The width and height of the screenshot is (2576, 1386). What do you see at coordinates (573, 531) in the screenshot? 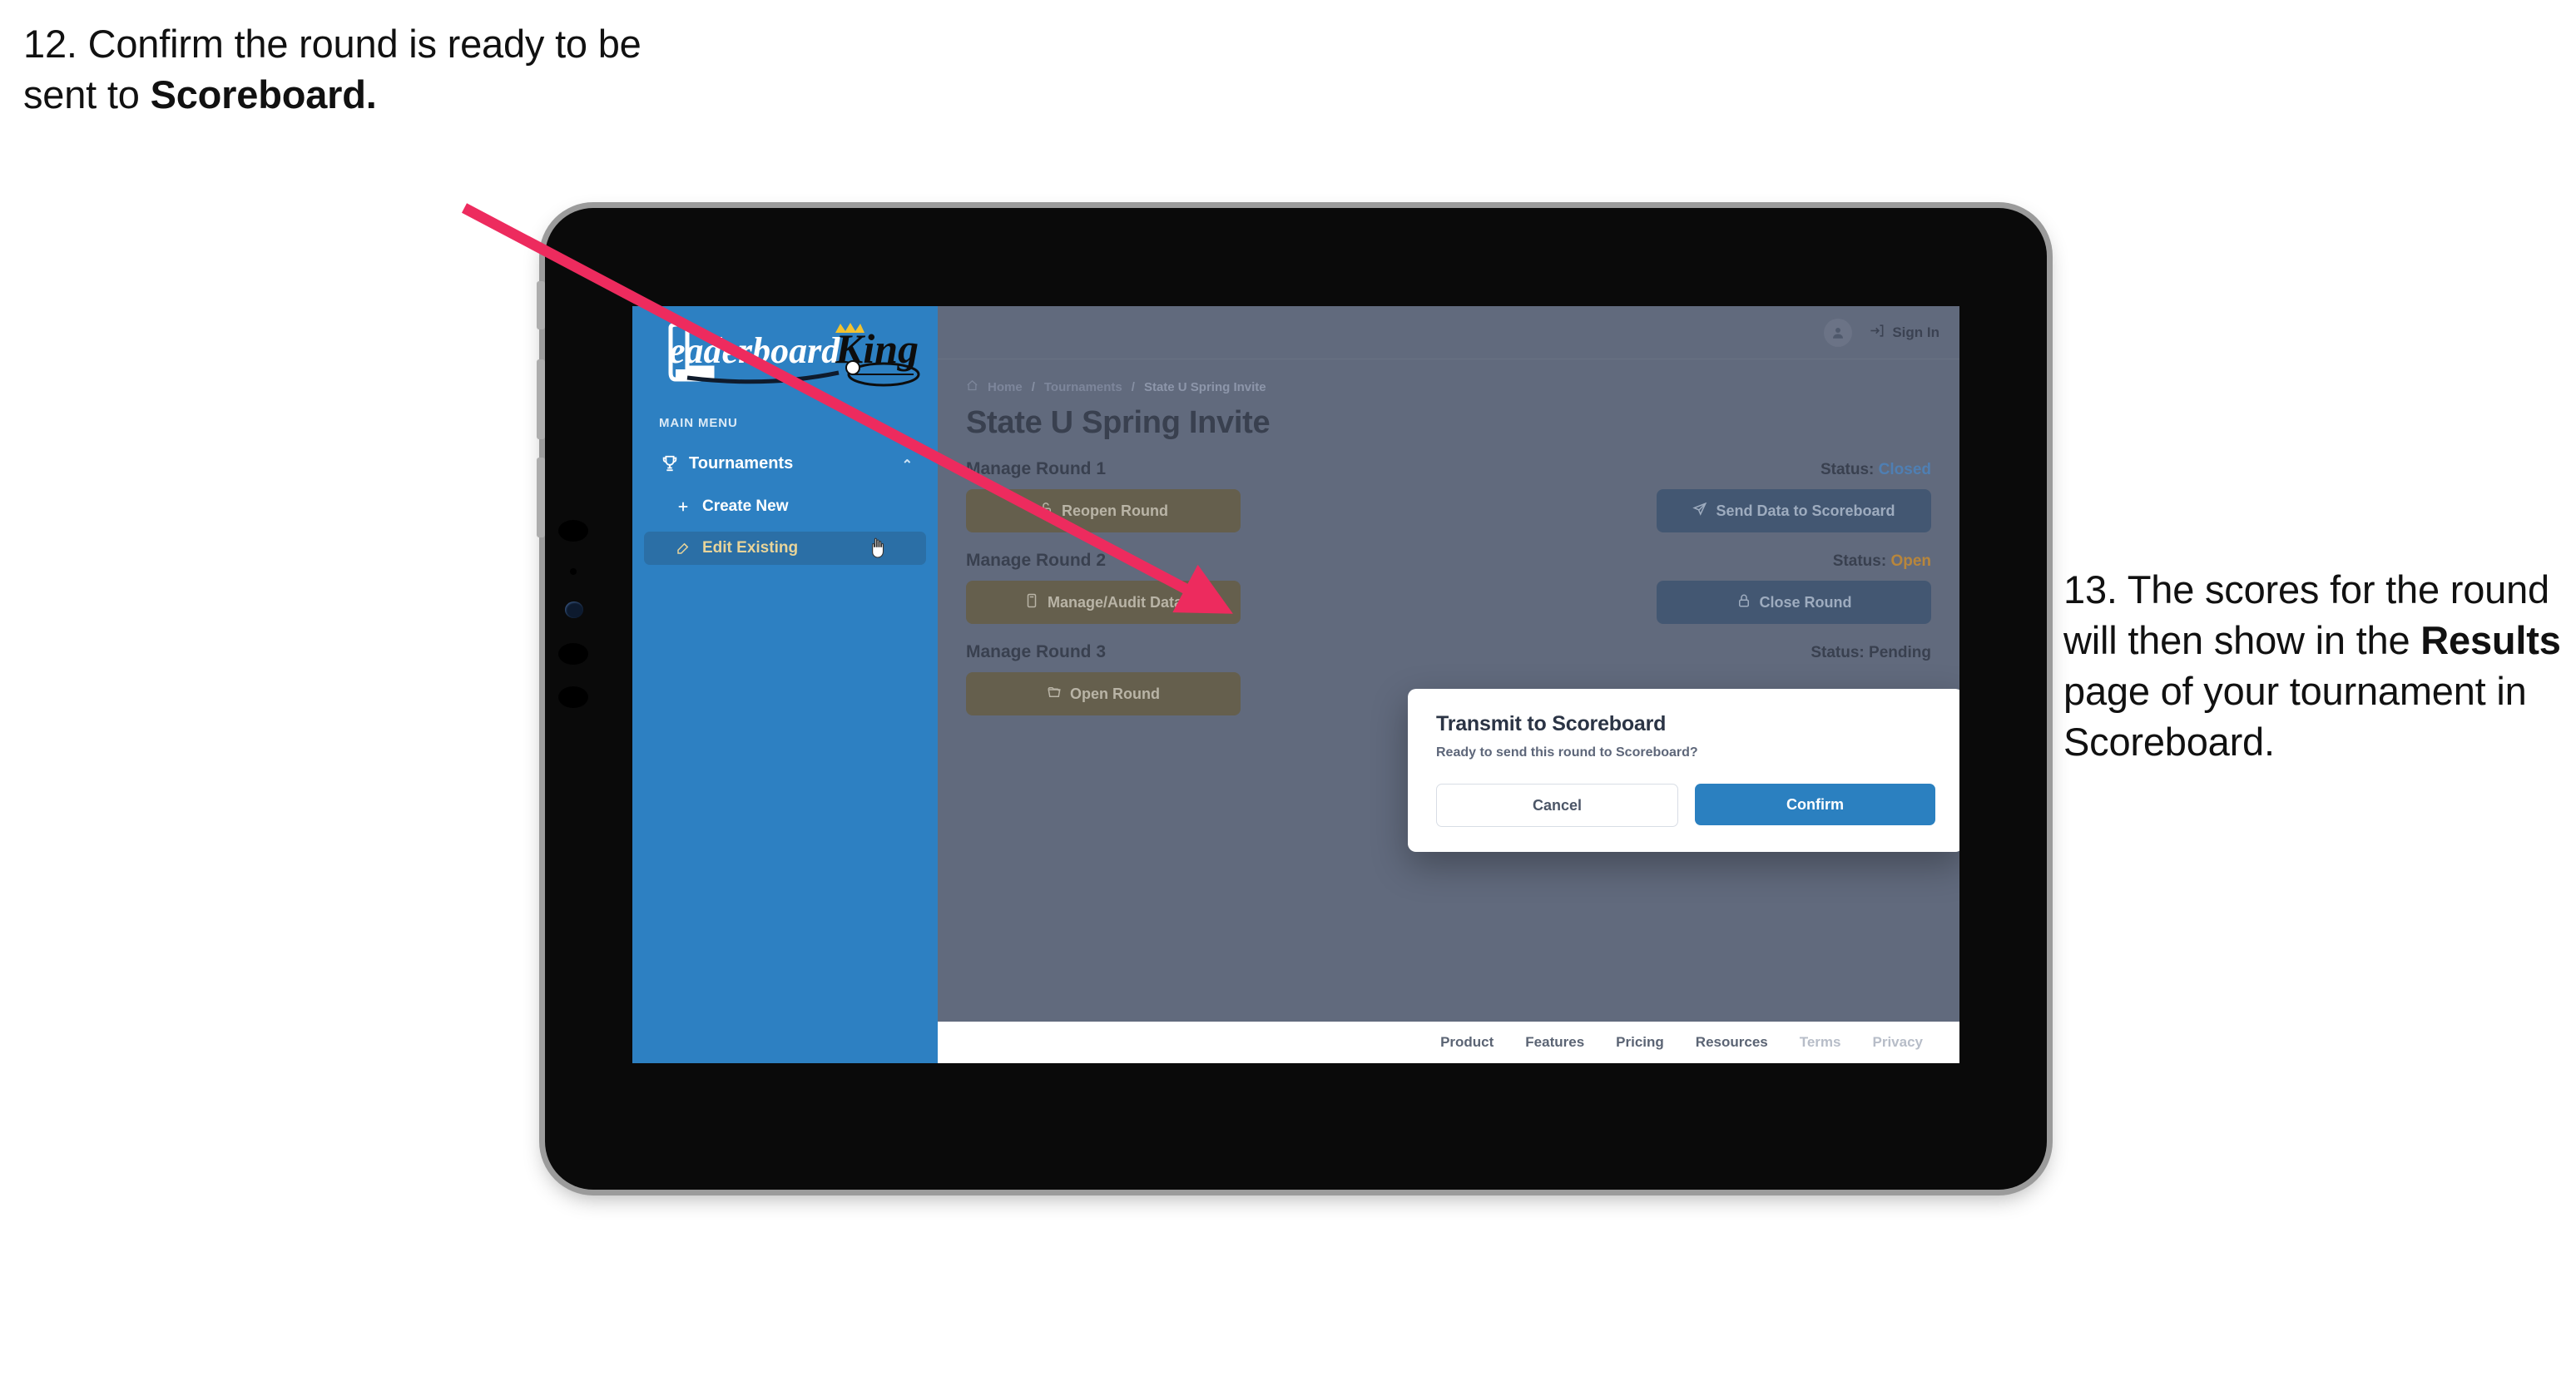
I see `camera-icon` at bounding box center [573, 531].